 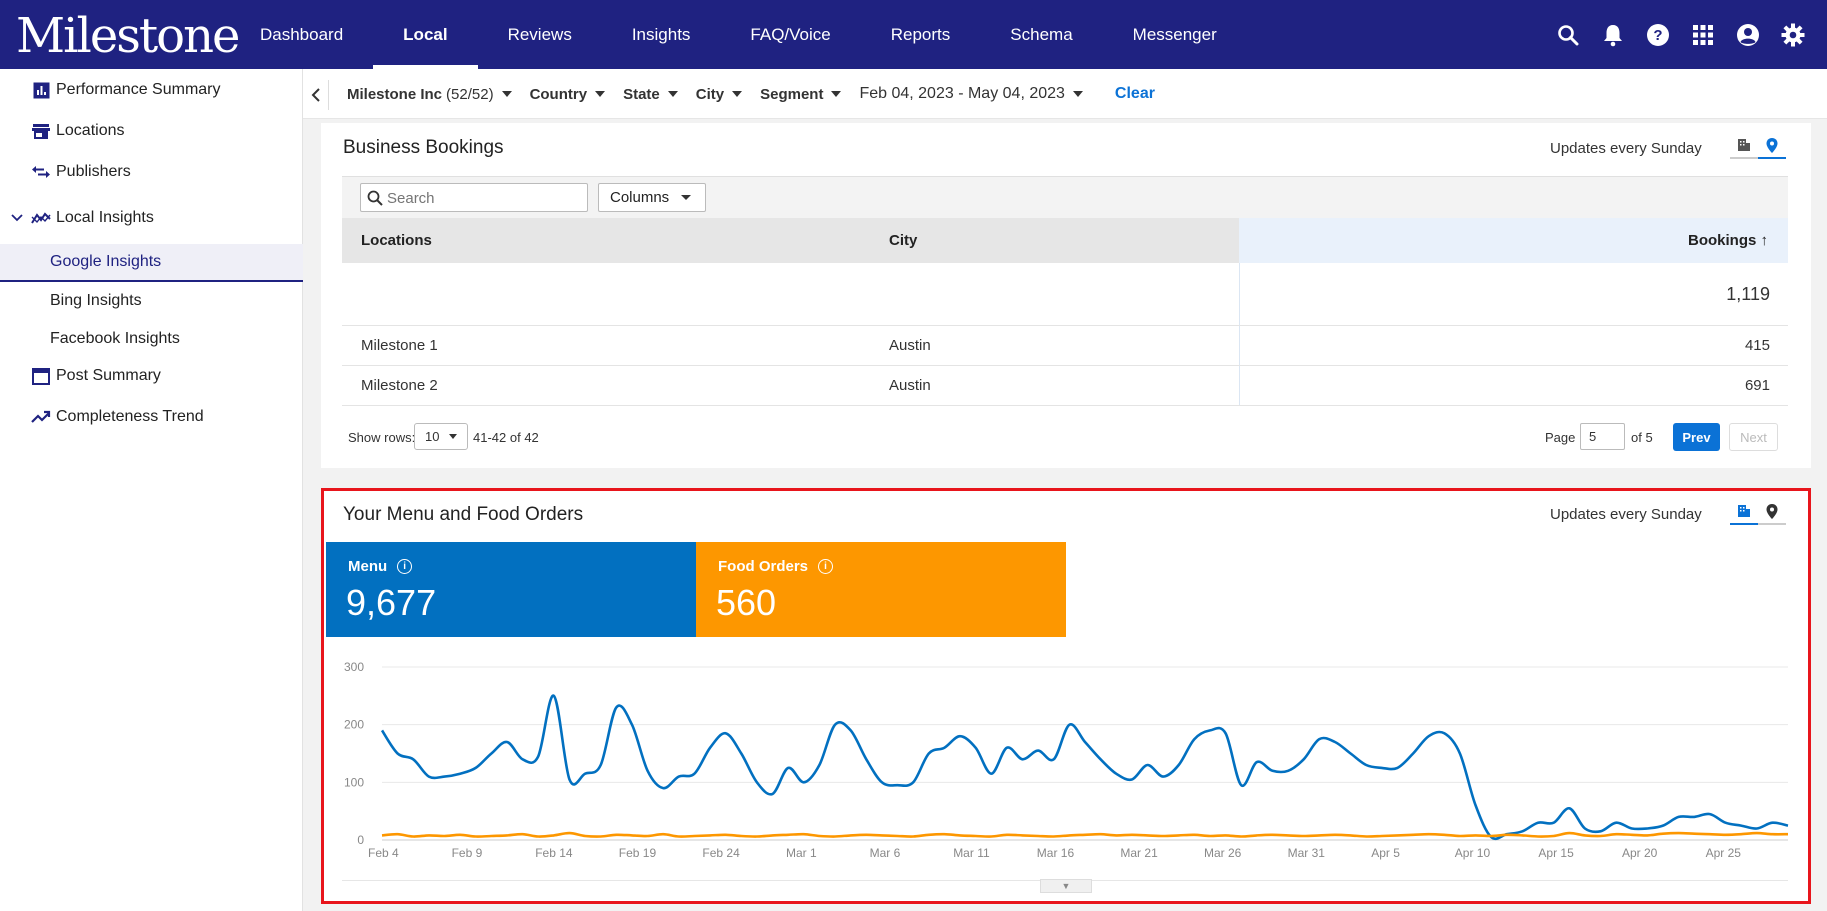 I want to click on date-range-filter: Feb 04, 2023 - May 04, 2023, so click(x=971, y=94).